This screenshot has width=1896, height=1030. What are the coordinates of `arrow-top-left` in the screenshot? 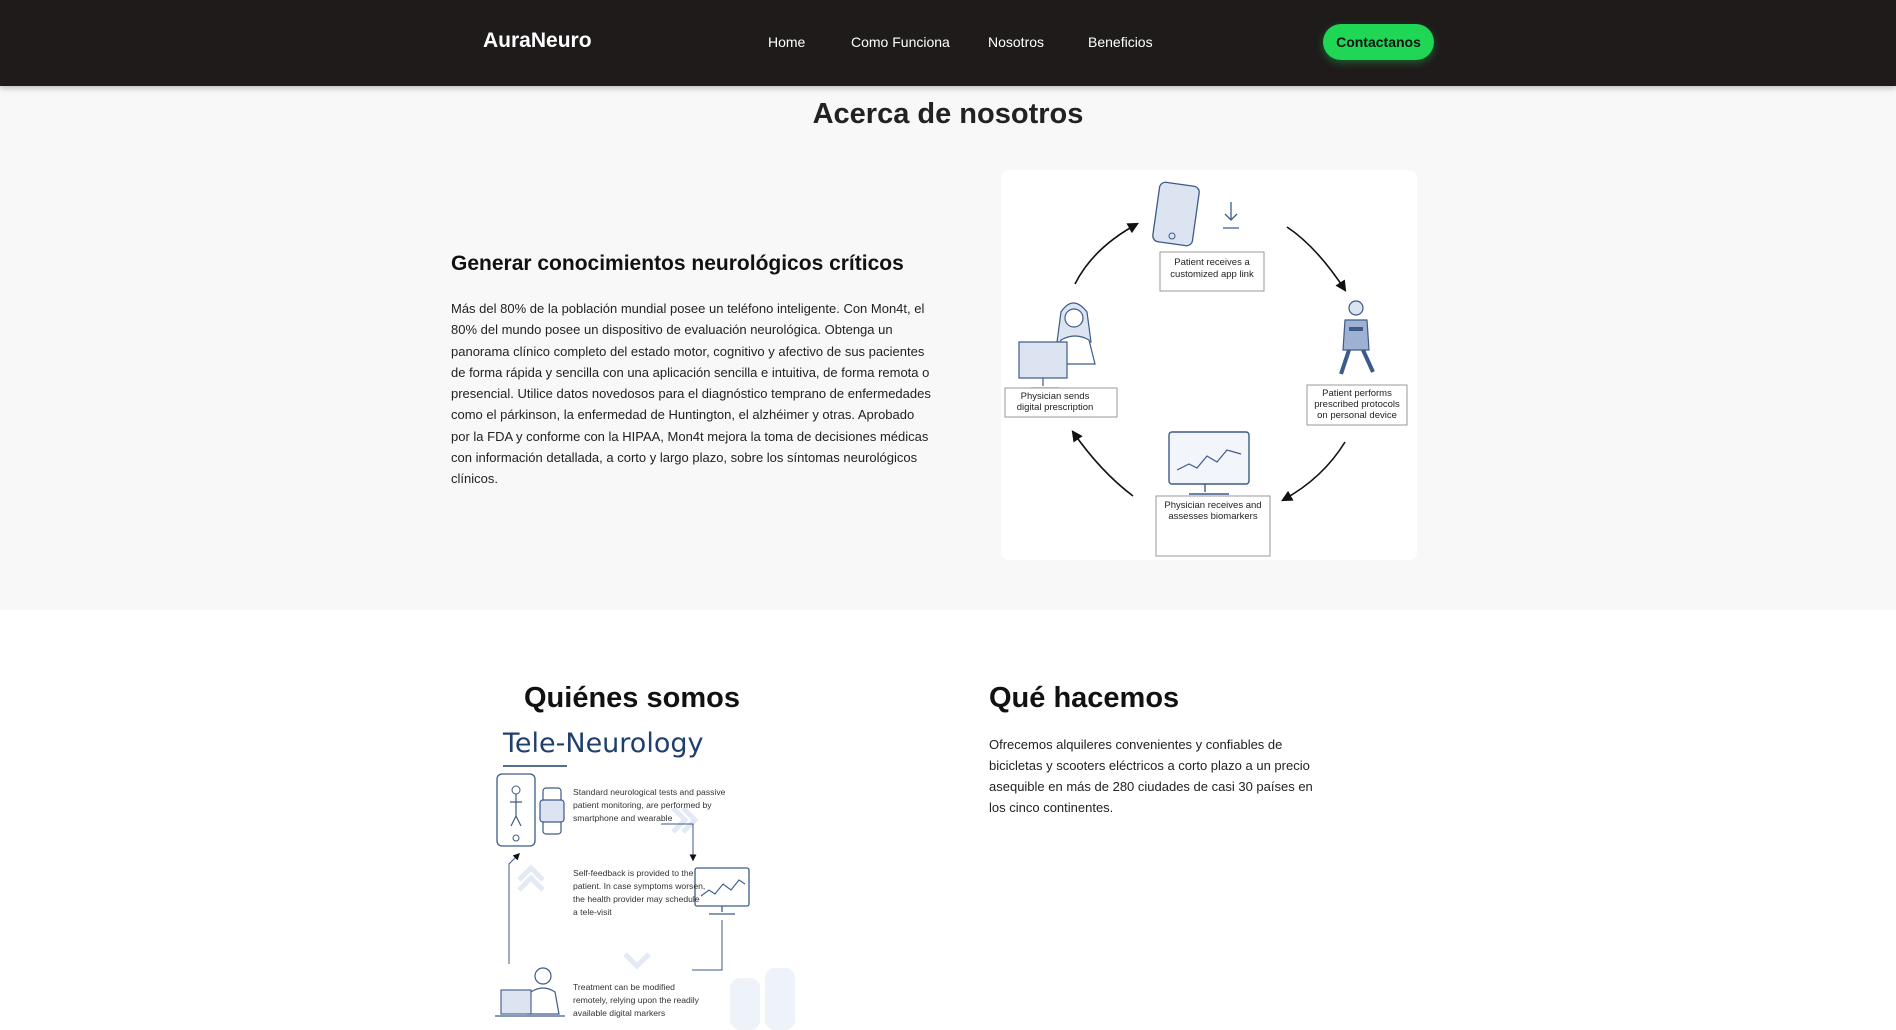 It's located at (1106, 253).